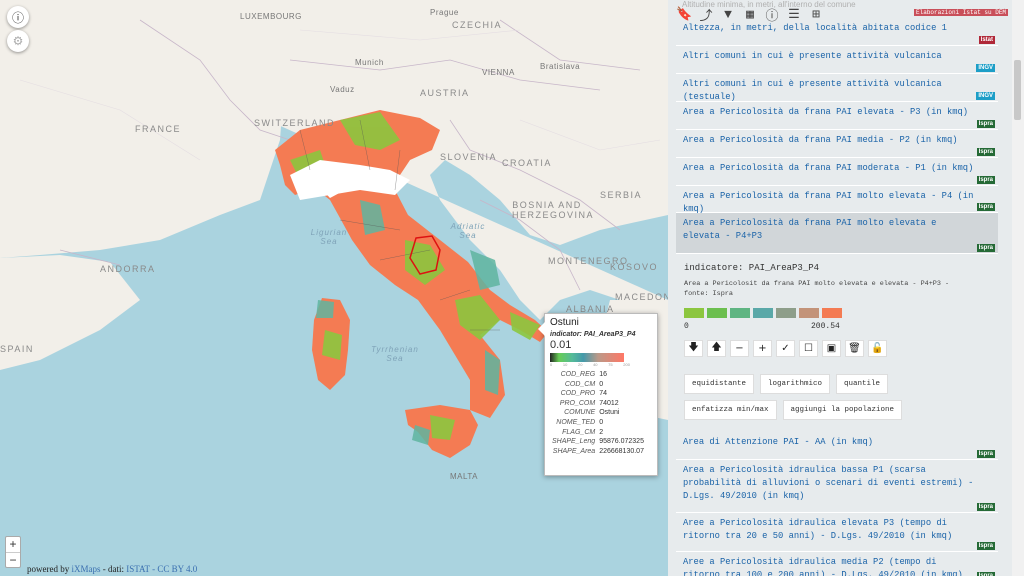  I want to click on popup-value-cell: 226668130.07, so click(621, 451).